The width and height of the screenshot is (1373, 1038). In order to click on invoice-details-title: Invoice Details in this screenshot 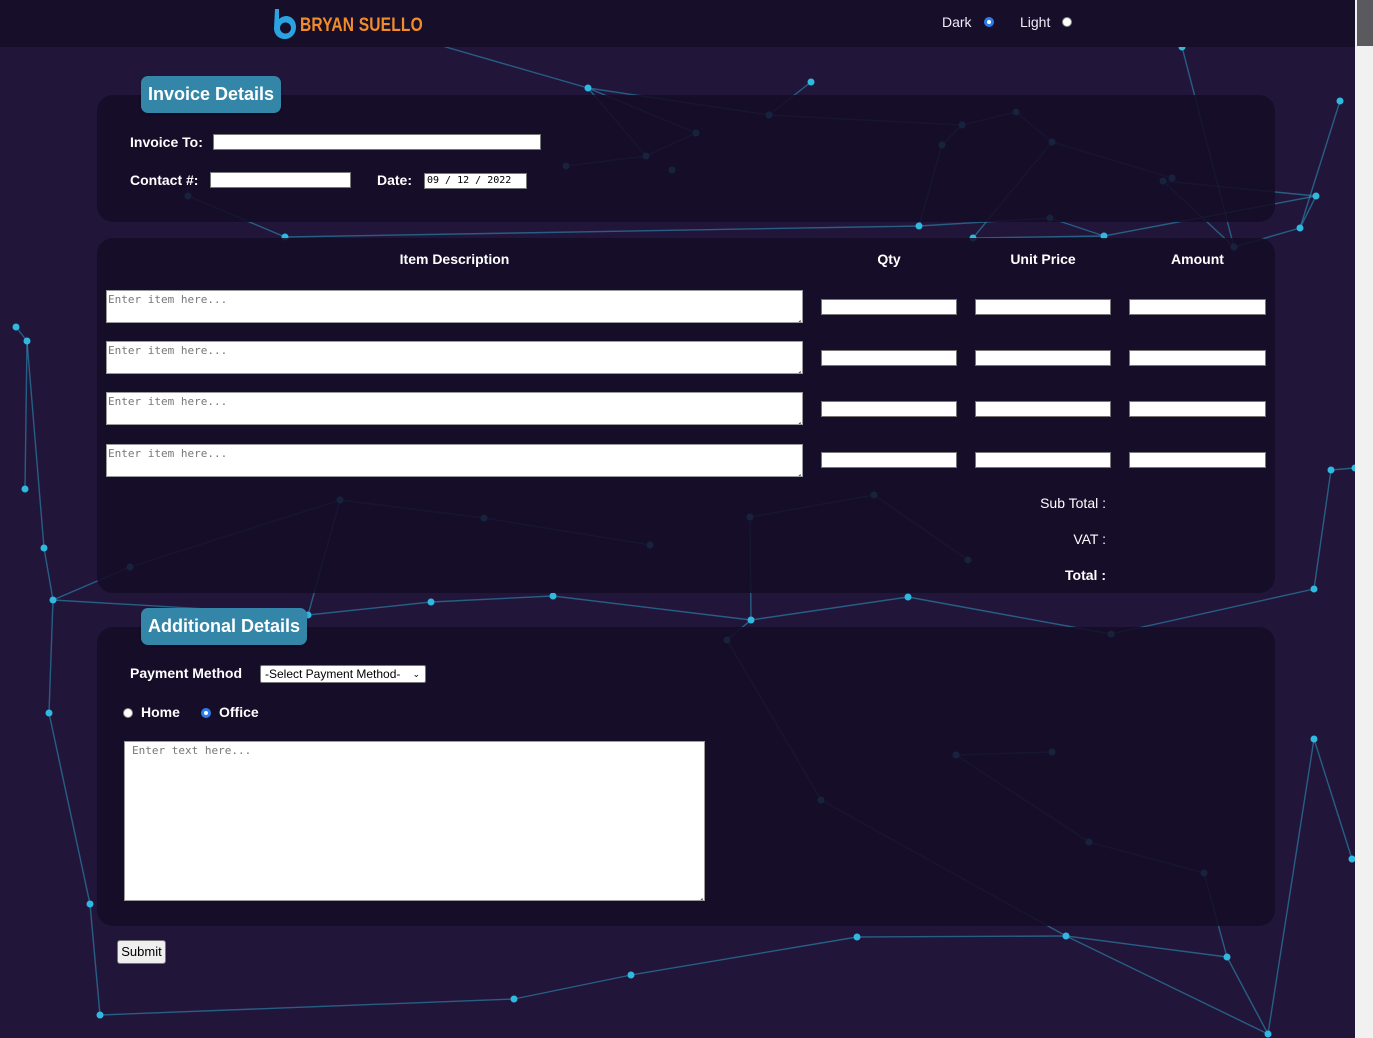, I will do `click(211, 94)`.